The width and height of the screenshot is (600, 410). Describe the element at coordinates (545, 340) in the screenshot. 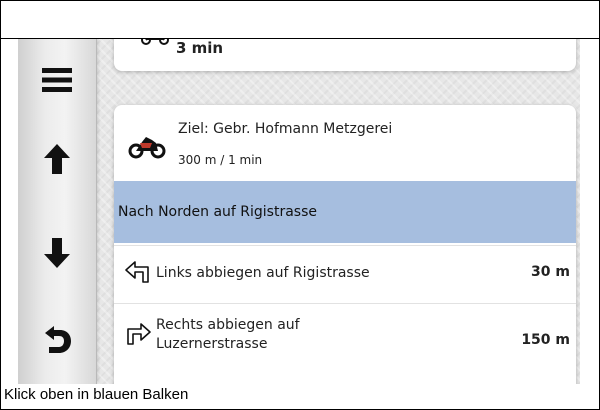

I see `direction-distance: 150 m` at that location.